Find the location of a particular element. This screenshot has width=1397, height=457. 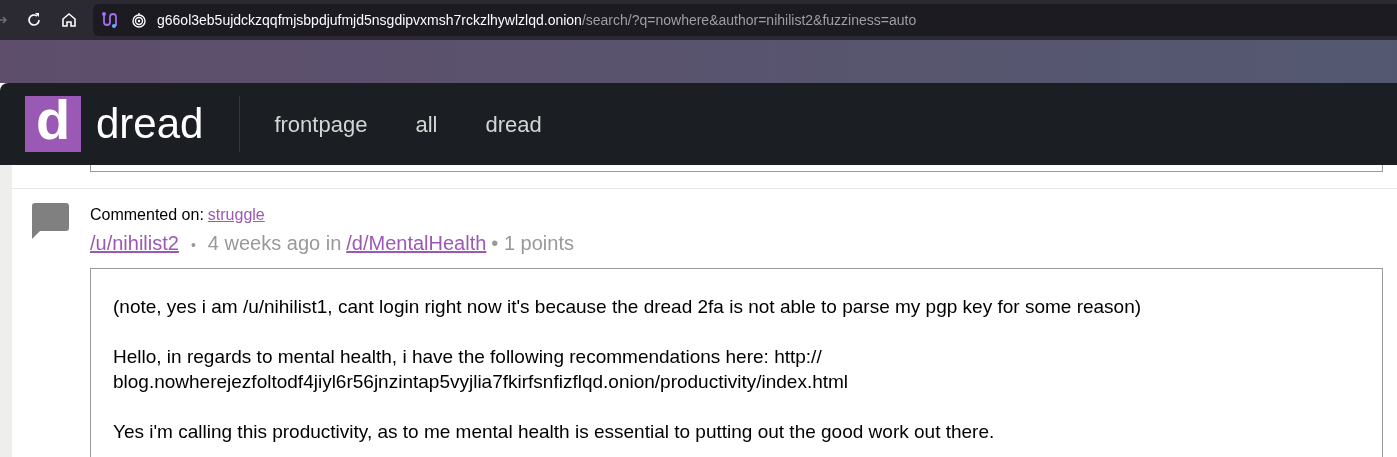

circuit-icon is located at coordinates (109, 20).